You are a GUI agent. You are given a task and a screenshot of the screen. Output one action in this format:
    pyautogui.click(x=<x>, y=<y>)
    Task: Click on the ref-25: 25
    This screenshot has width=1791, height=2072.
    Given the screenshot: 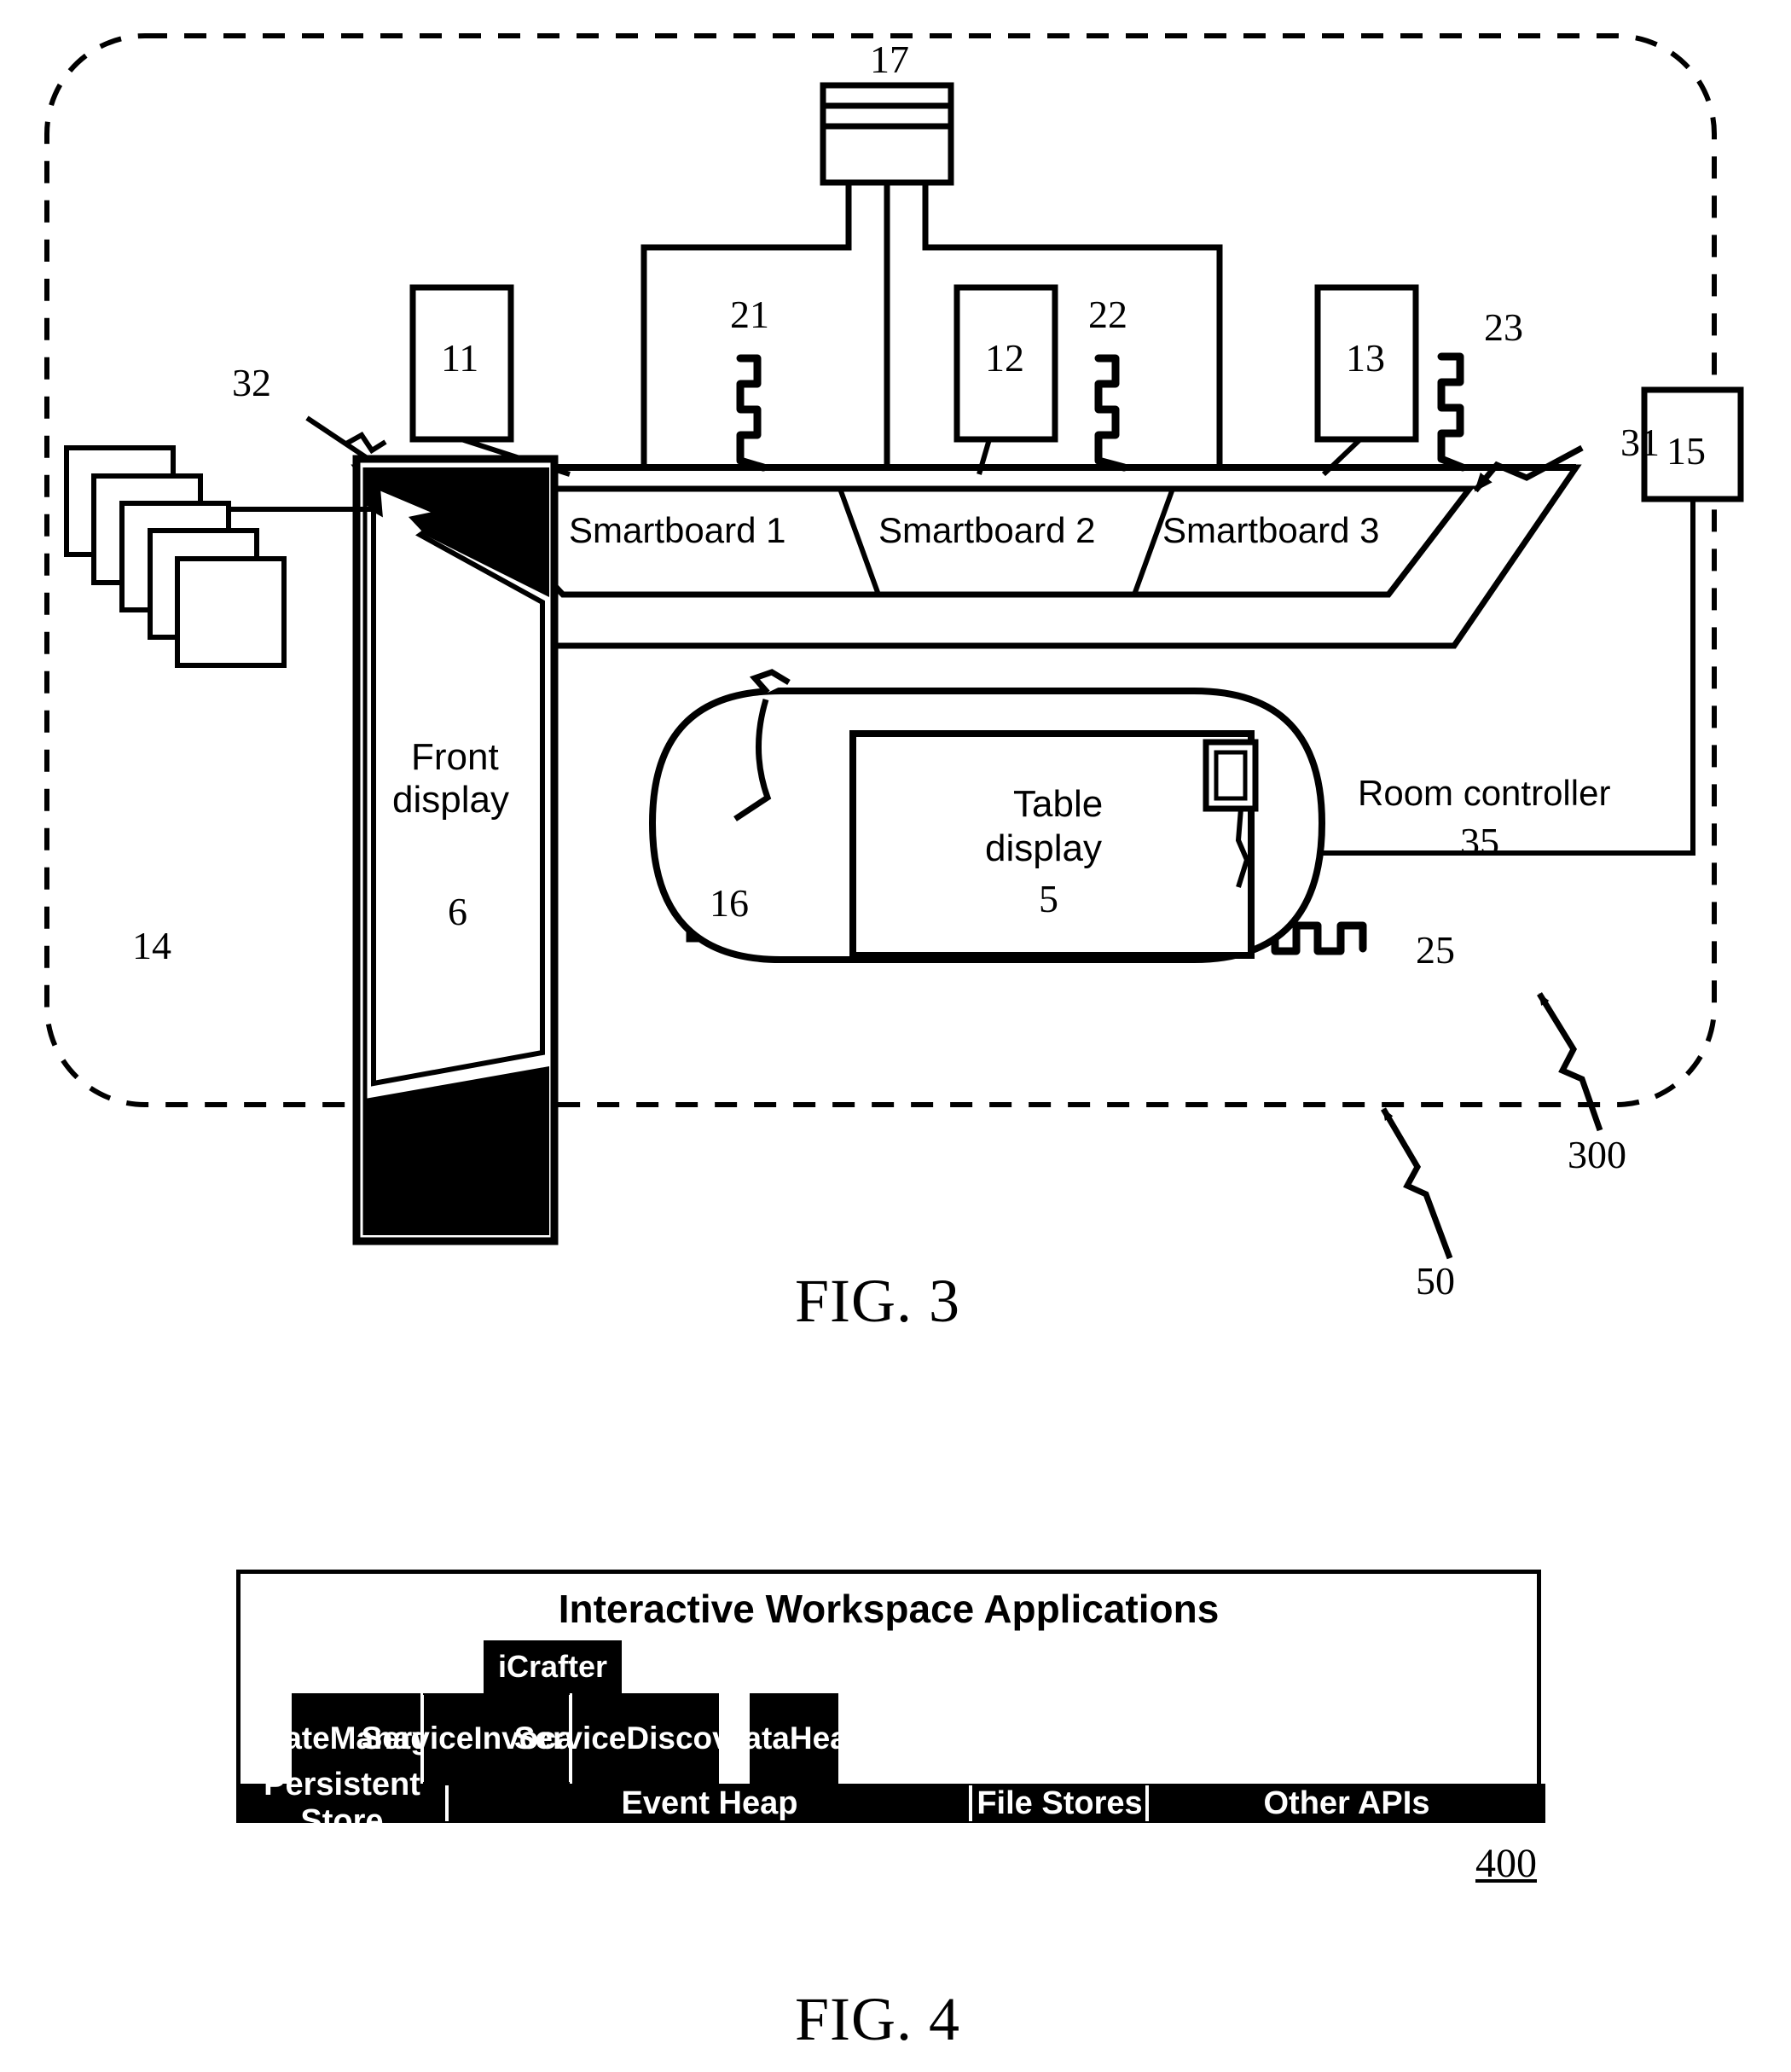 What is the action you would take?
    pyautogui.click(x=1435, y=950)
    